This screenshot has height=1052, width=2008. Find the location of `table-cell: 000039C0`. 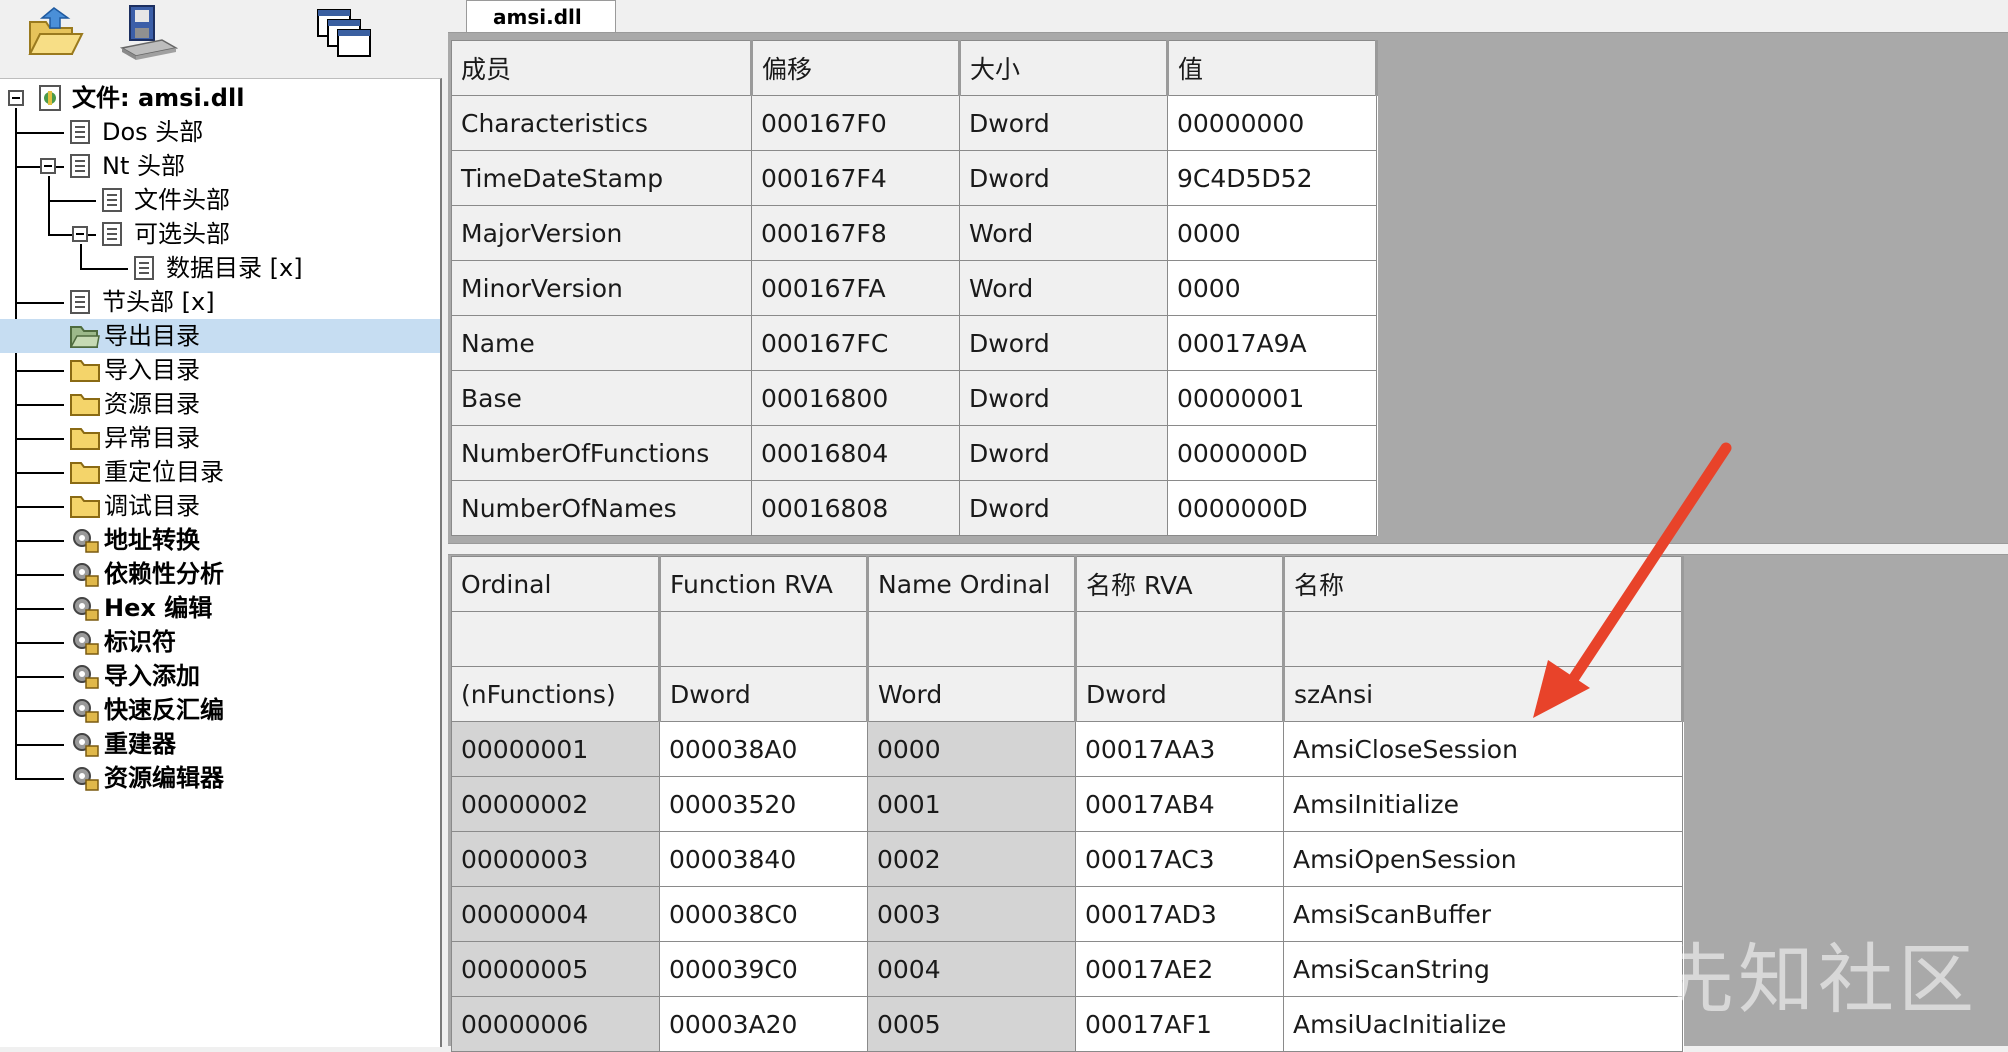

table-cell: 000039C0 is located at coordinates (763, 969).